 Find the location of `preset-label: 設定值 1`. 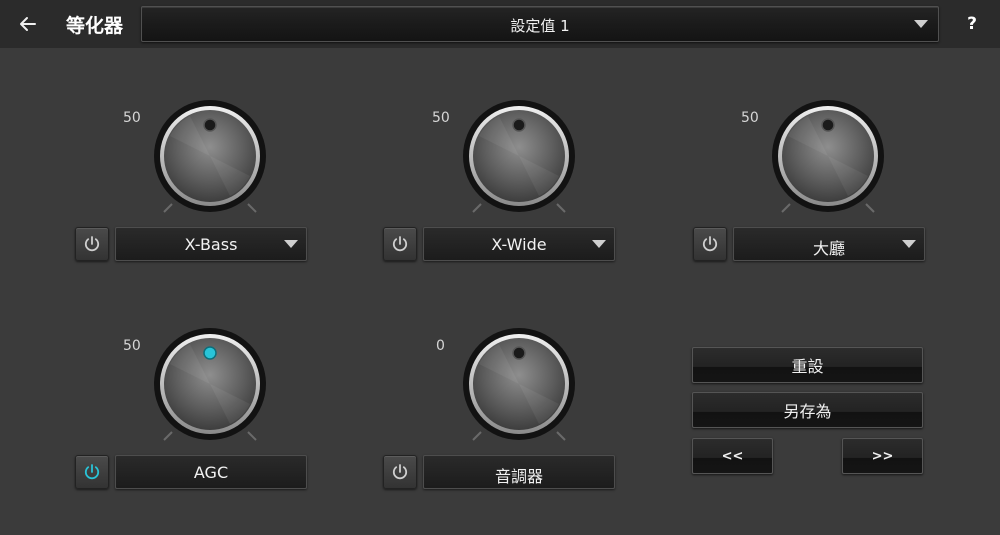

preset-label: 設定值 1 is located at coordinates (540, 26).